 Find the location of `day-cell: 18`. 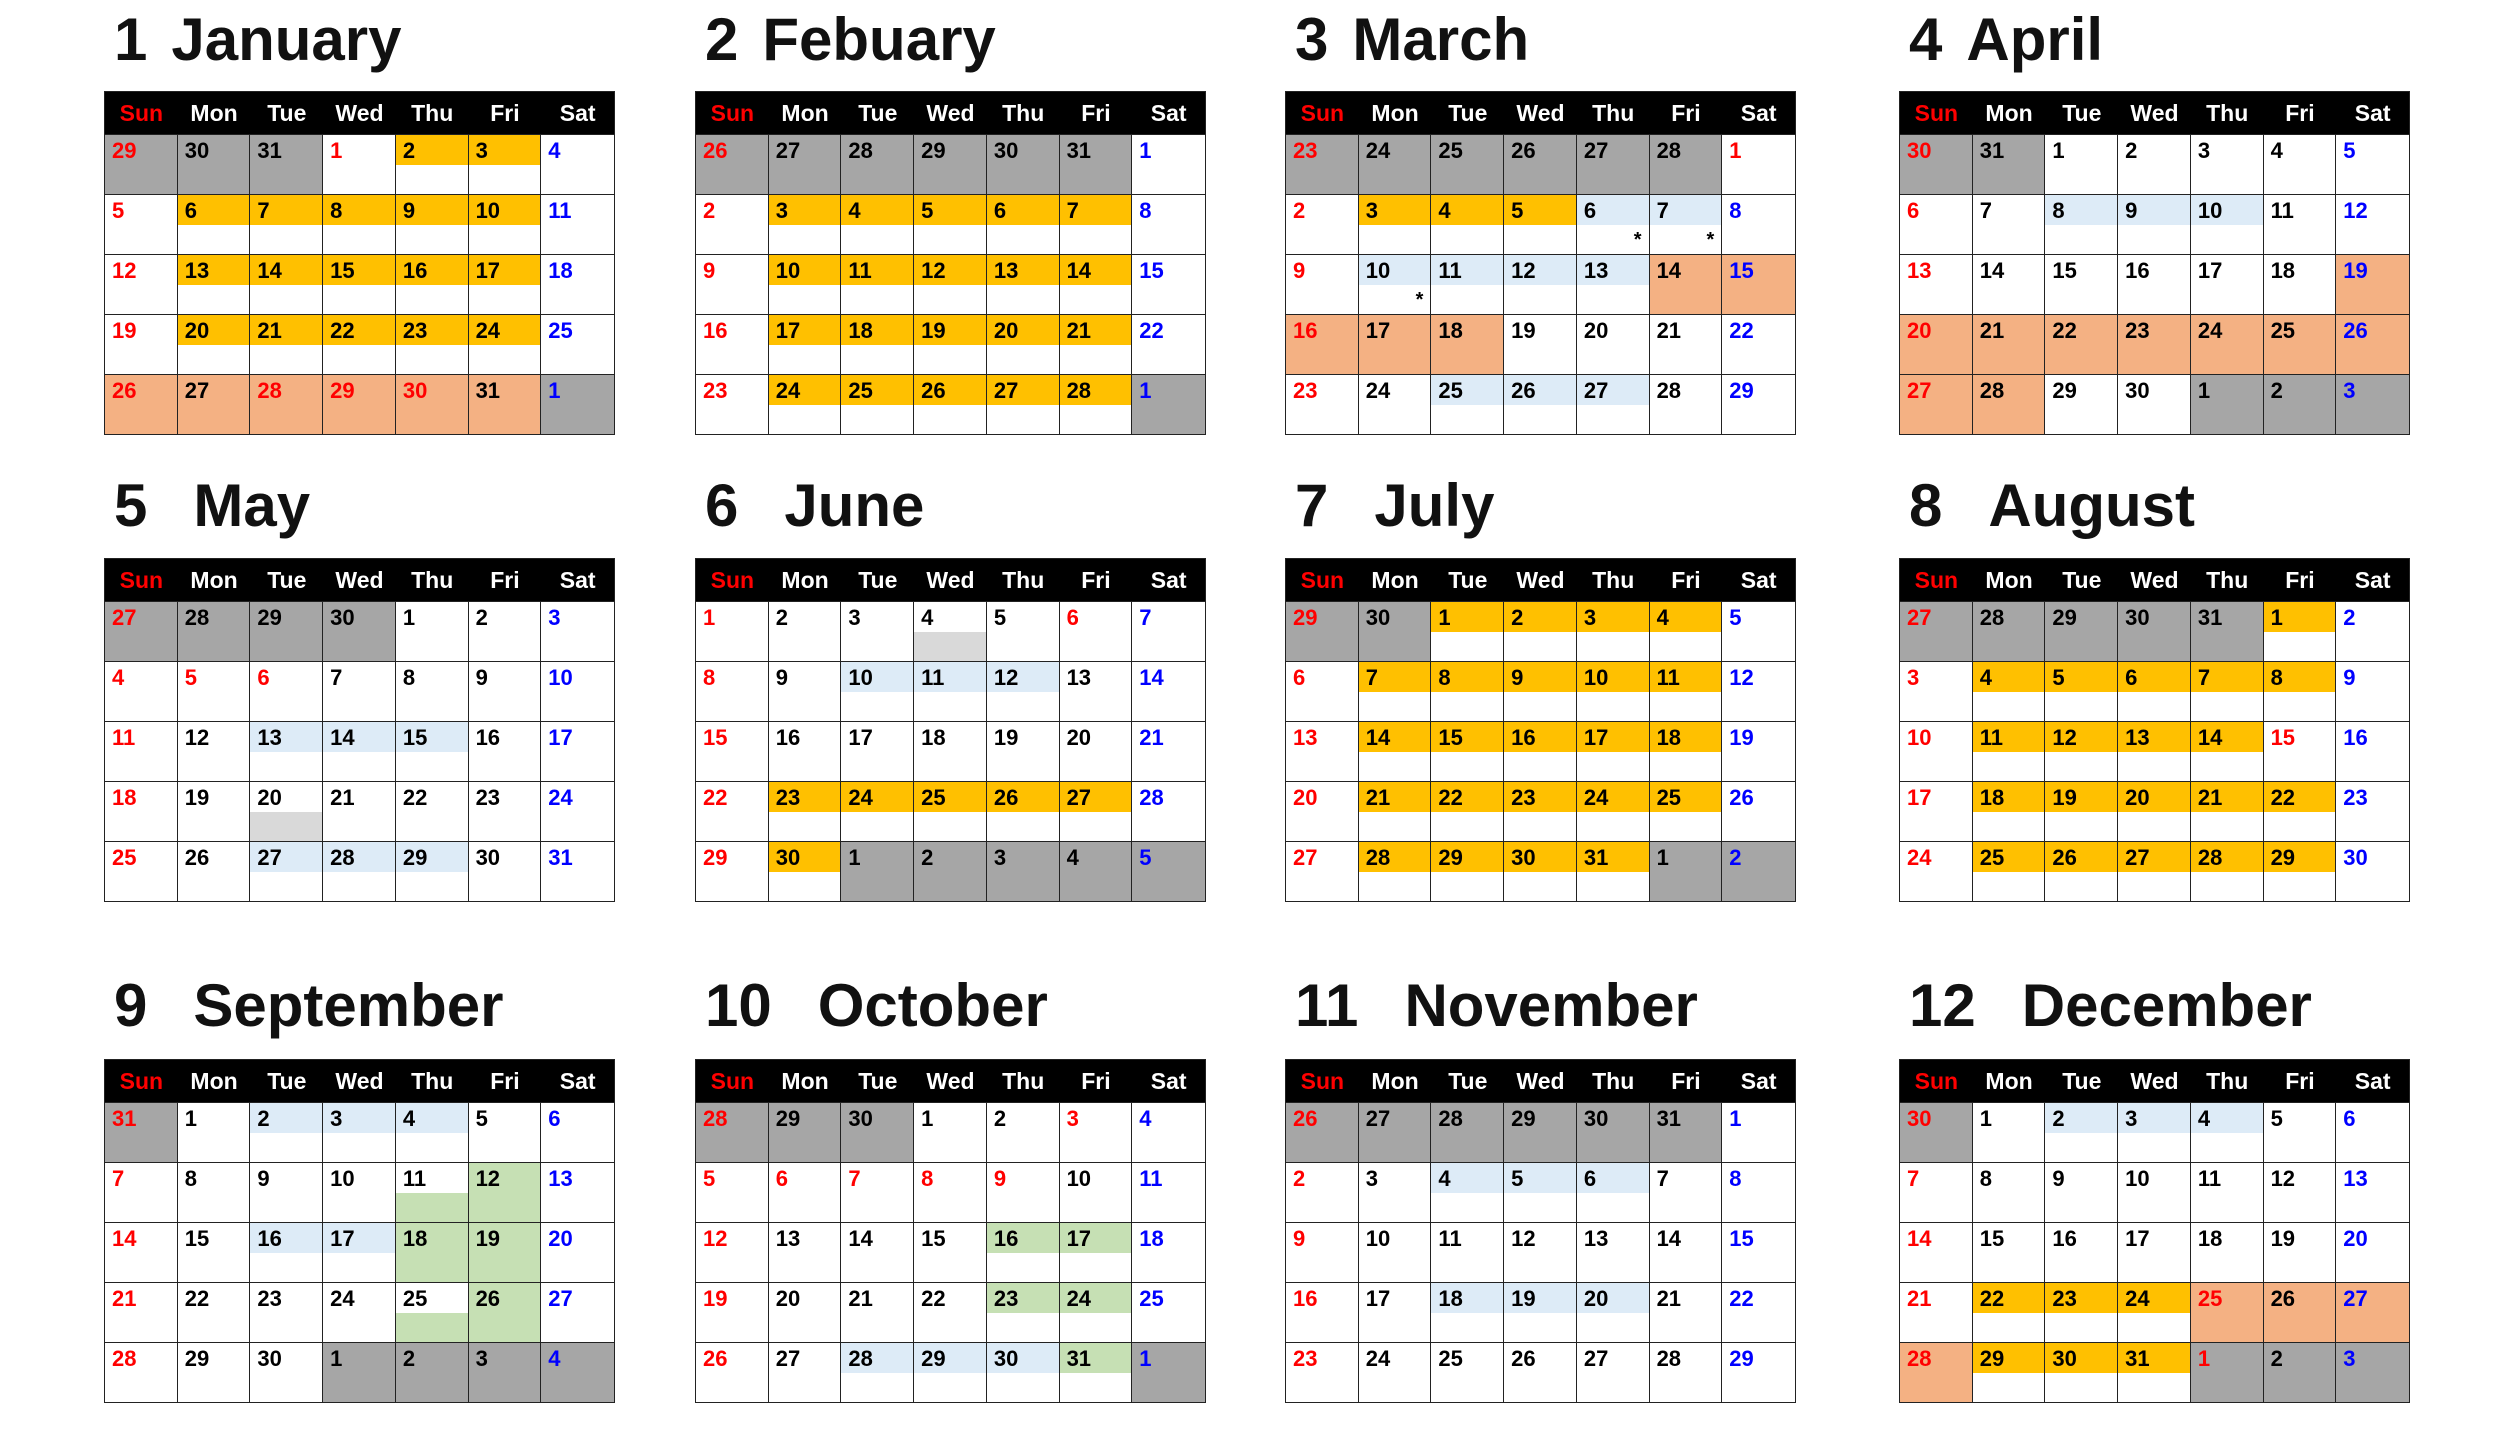

day-cell: 18 is located at coordinates (2227, 1252).